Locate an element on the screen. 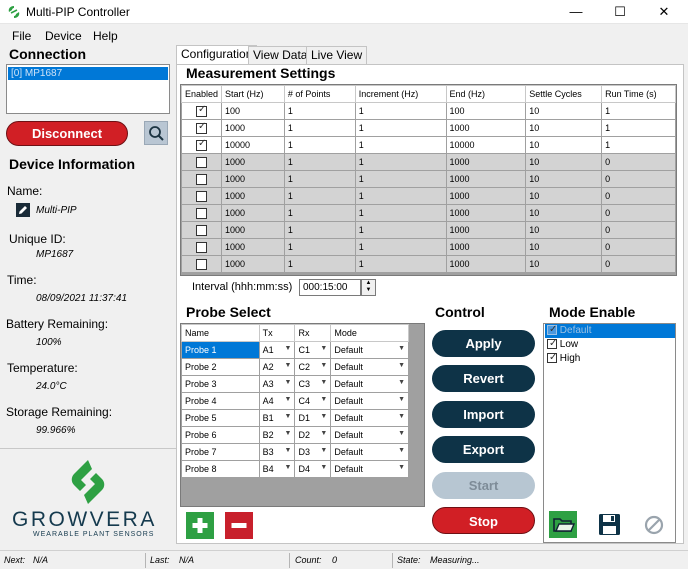 This screenshot has height=569, width=688. probe-name-cell: Probe 1 is located at coordinates (220, 350).